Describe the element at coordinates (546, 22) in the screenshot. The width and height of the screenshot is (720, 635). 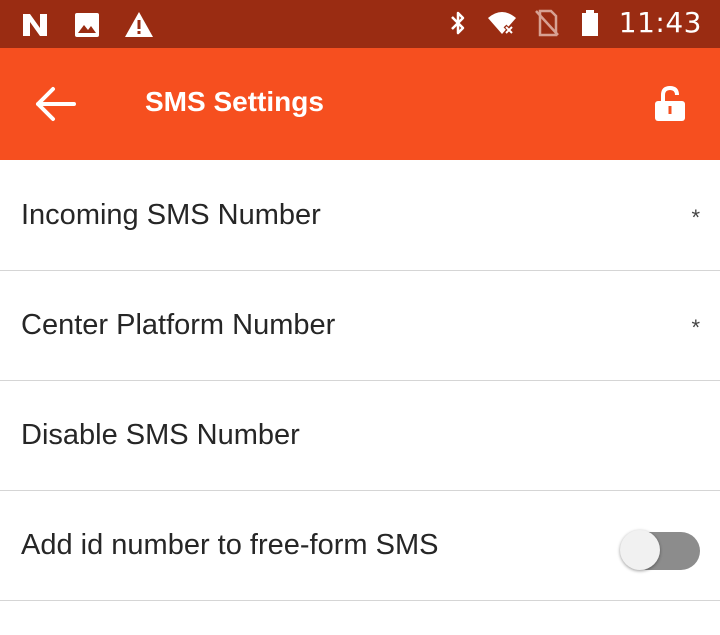
I see `no-sim-icon` at that location.